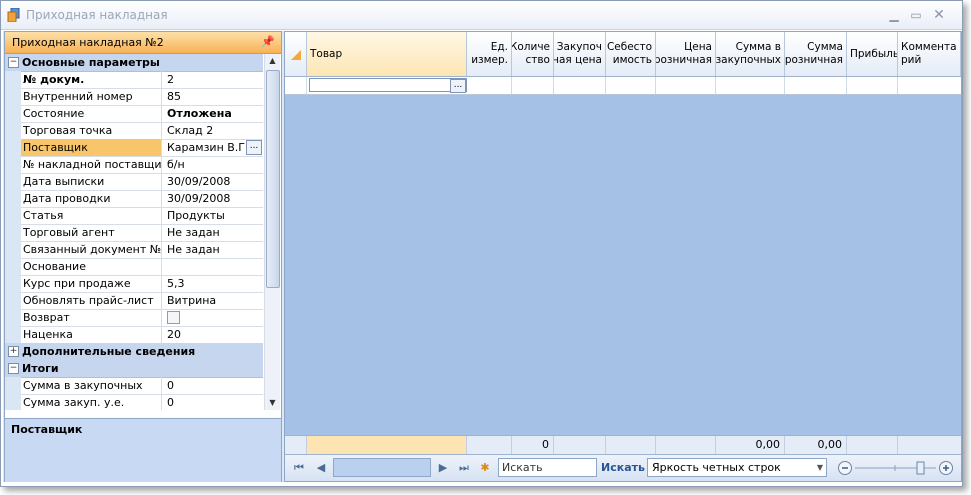 The image size is (971, 495). Describe the element at coordinates (173, 317) in the screenshot. I see `return-checkbox` at that location.